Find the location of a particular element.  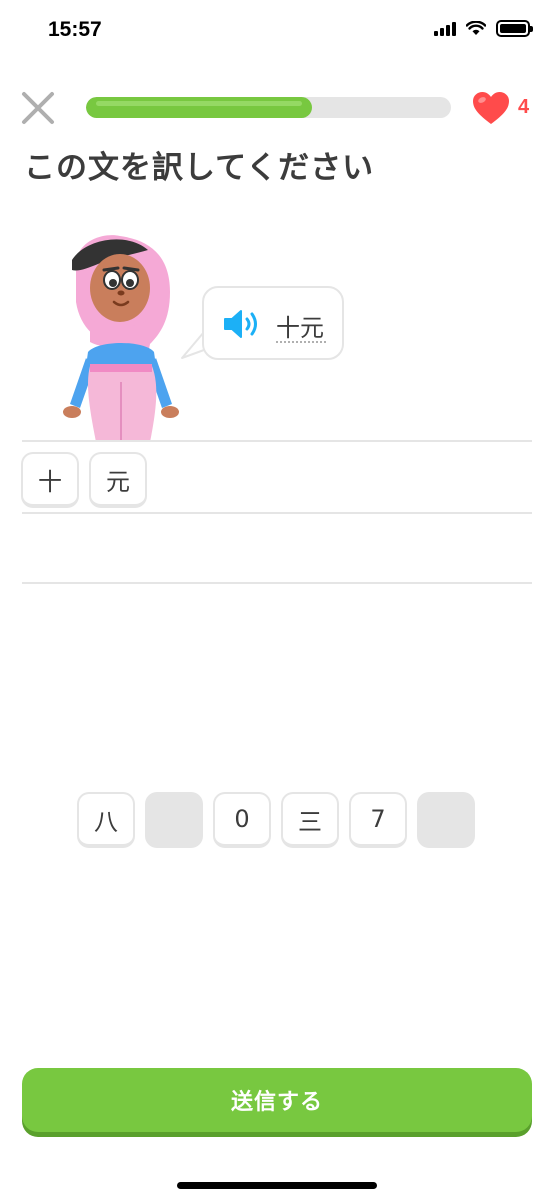

heart-icon is located at coordinates (491, 108).